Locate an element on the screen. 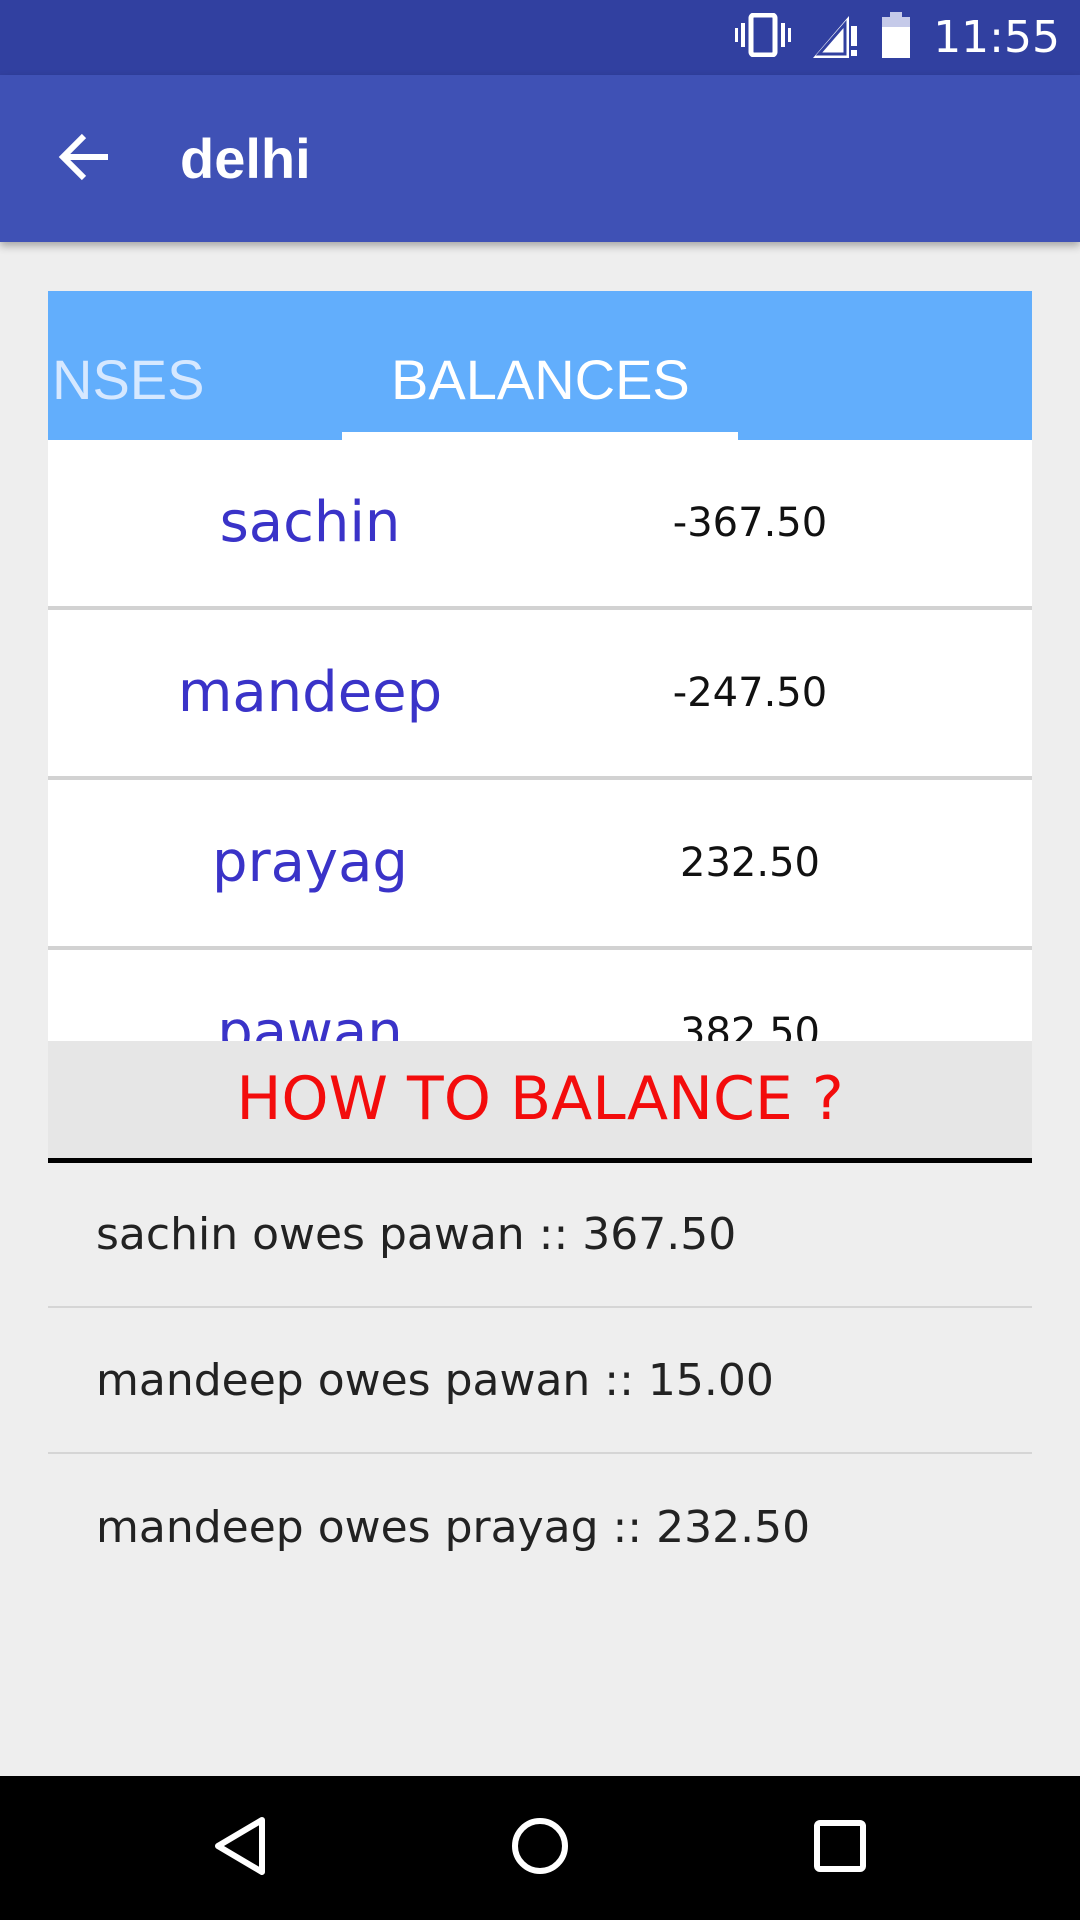  status-time: 11:55 is located at coordinates (996, 37).